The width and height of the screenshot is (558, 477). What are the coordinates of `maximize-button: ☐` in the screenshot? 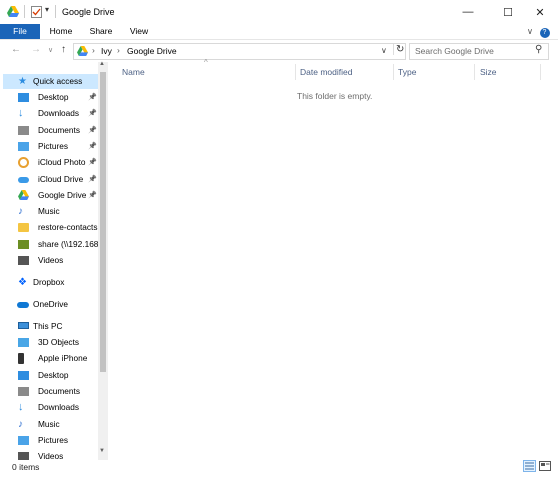 It's located at (508, 12).